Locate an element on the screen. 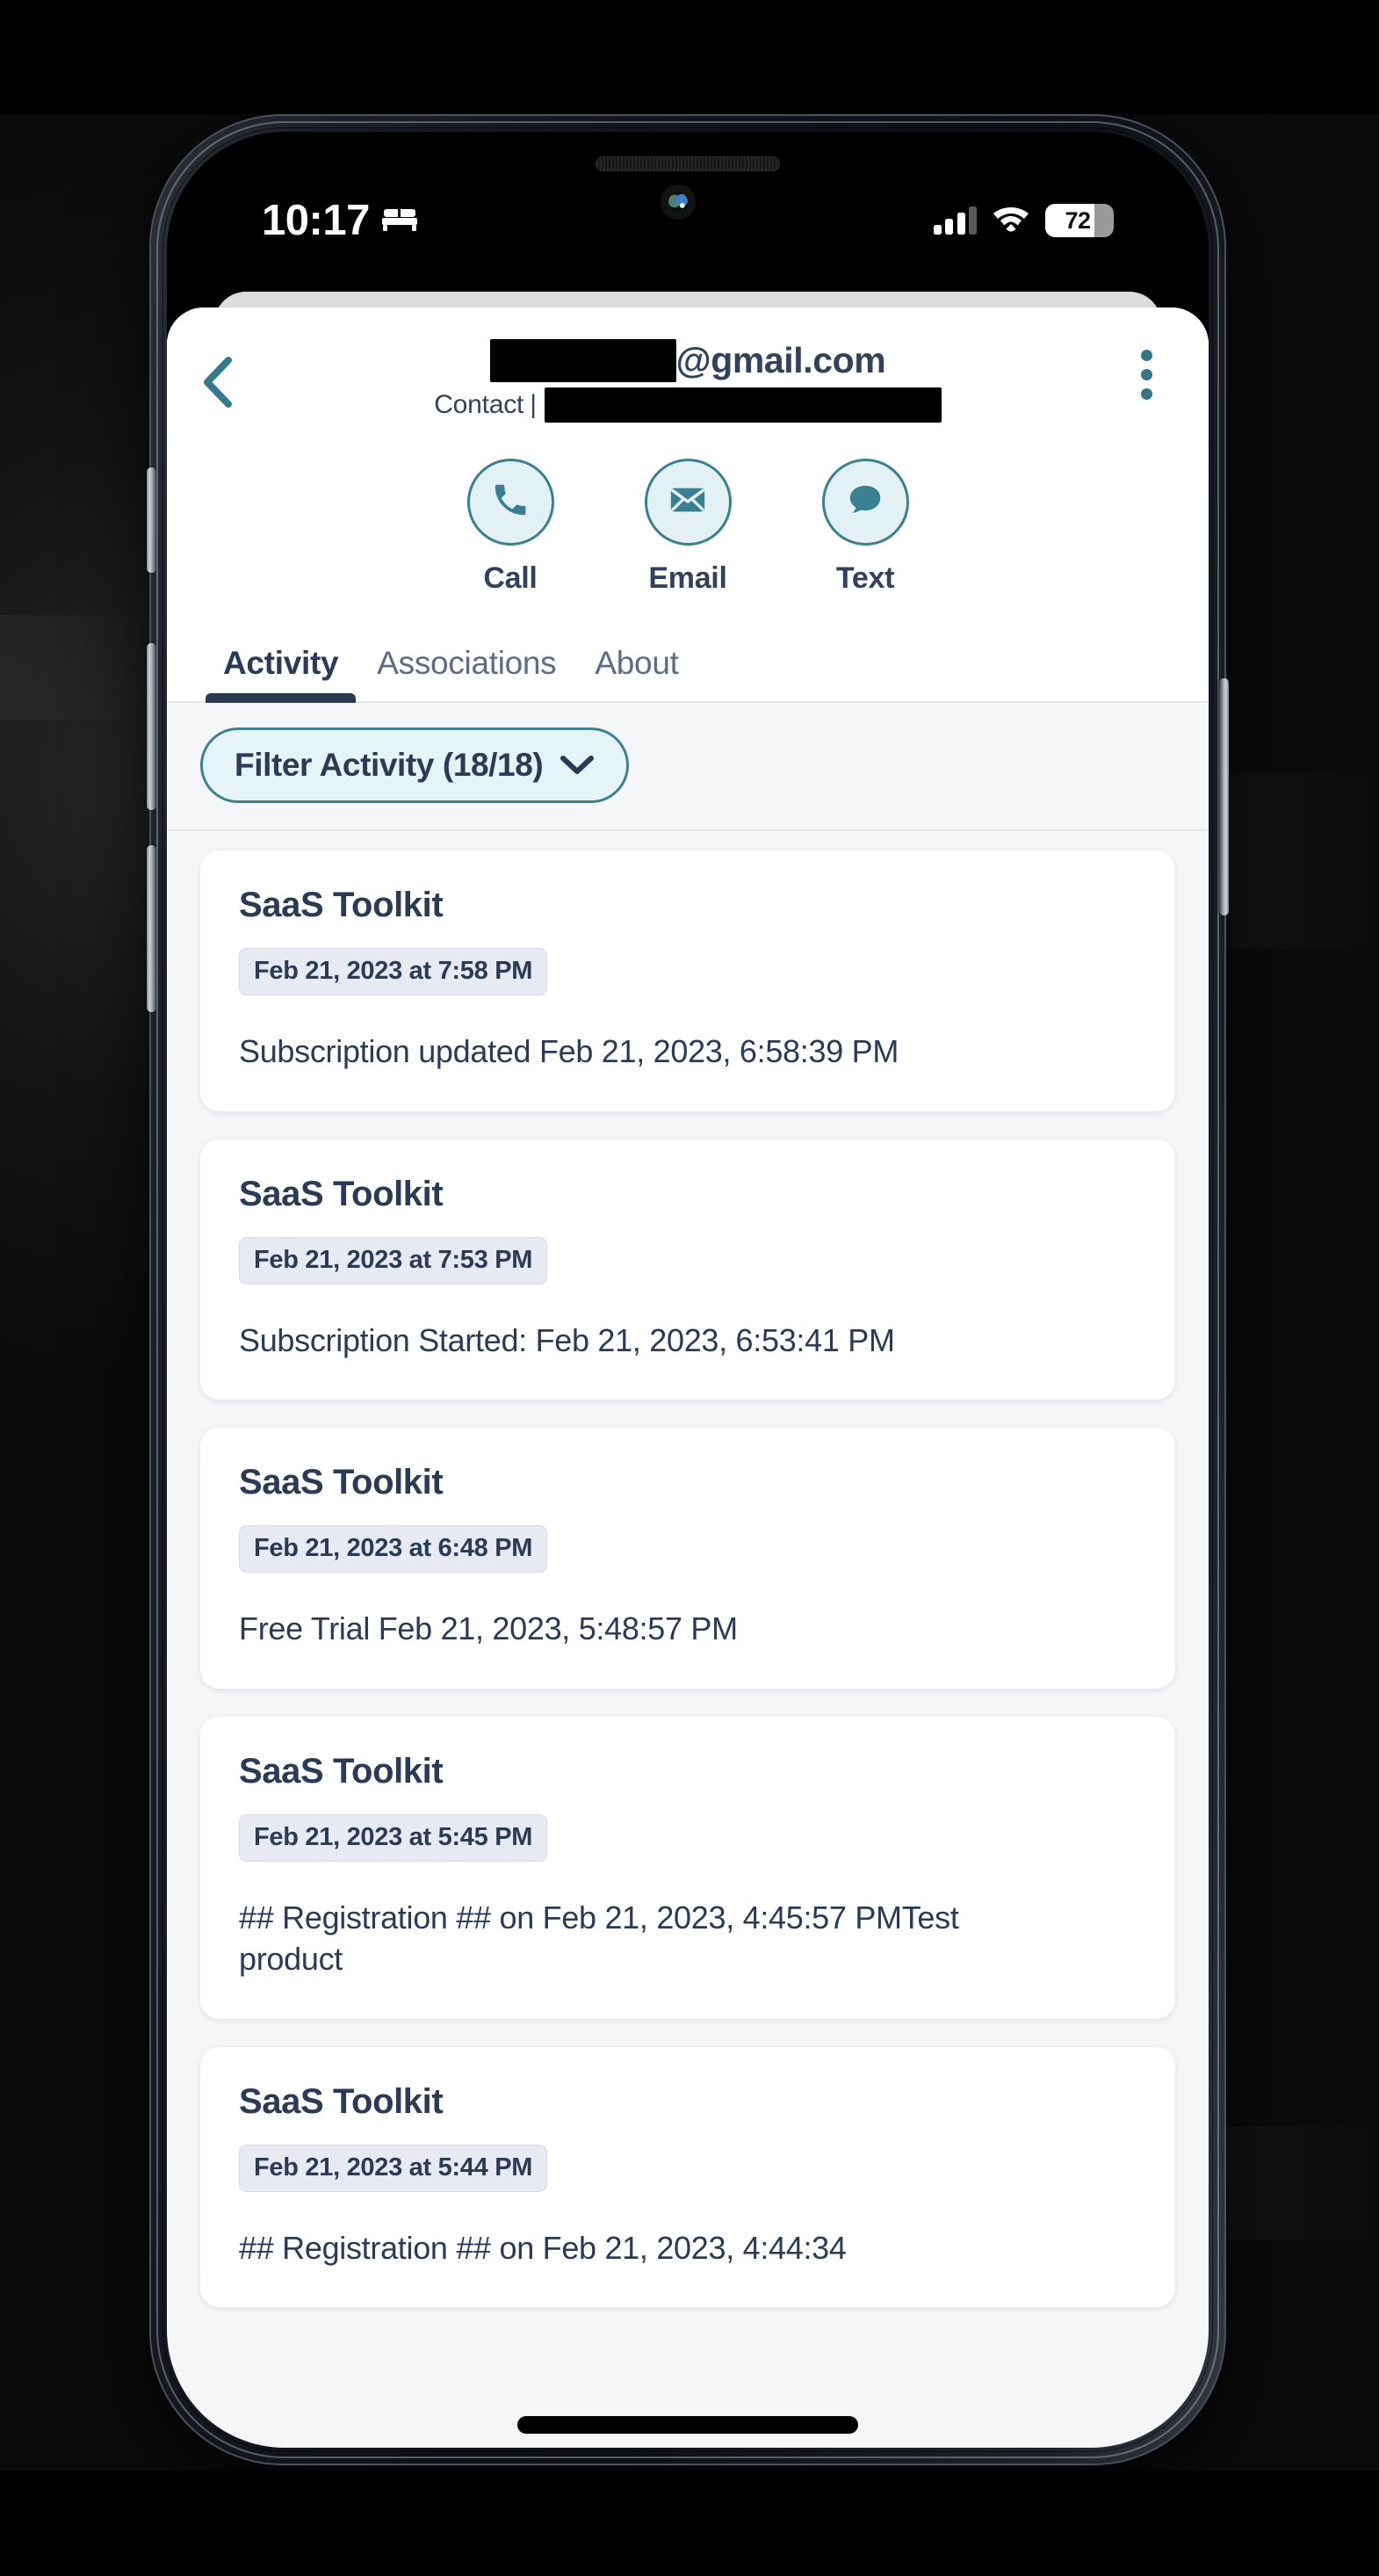 Image resolution: width=1379 pixels, height=2576 pixels. chevron-down-icon is located at coordinates (577, 765).